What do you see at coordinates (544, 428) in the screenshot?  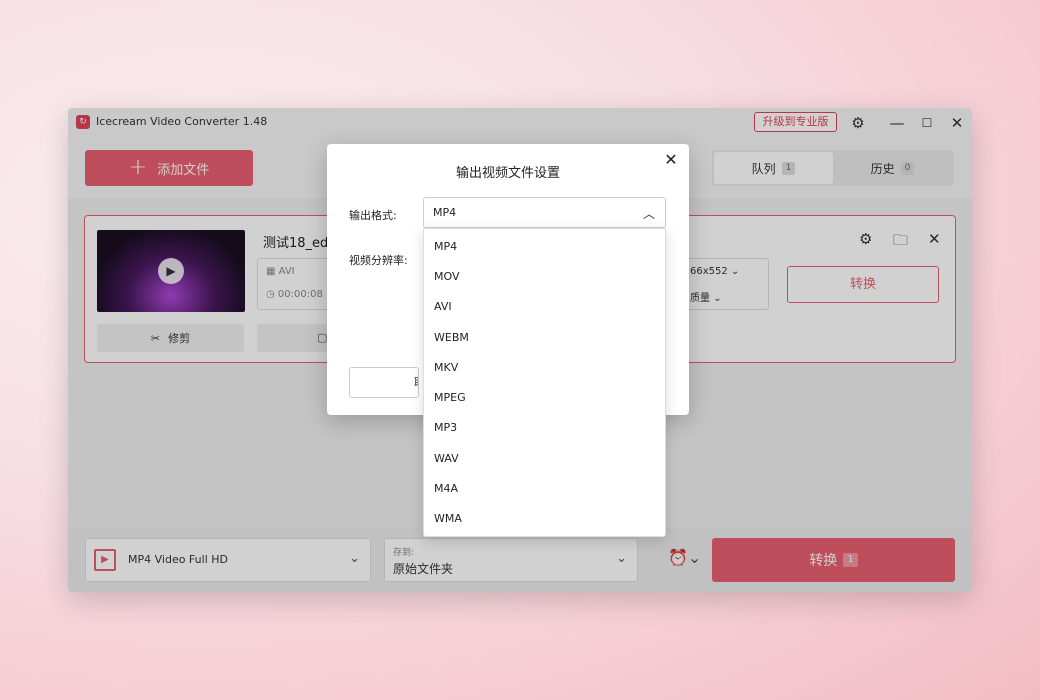 I see `format-option-mp3: MP3` at bounding box center [544, 428].